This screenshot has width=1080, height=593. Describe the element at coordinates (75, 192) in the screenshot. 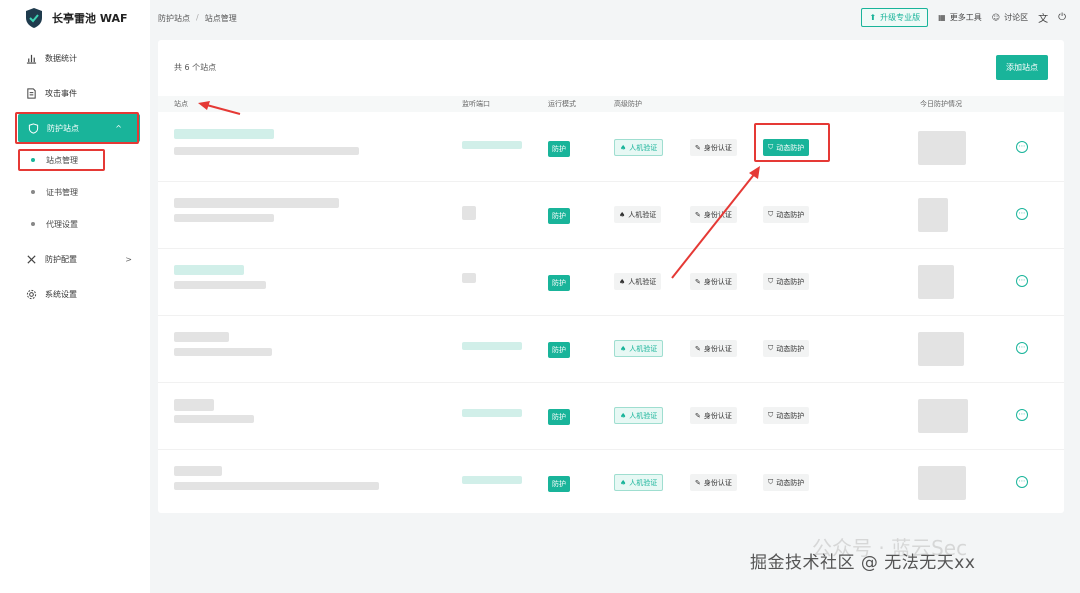

I see `sidebar-subitem-certificates: 证书管理` at that location.